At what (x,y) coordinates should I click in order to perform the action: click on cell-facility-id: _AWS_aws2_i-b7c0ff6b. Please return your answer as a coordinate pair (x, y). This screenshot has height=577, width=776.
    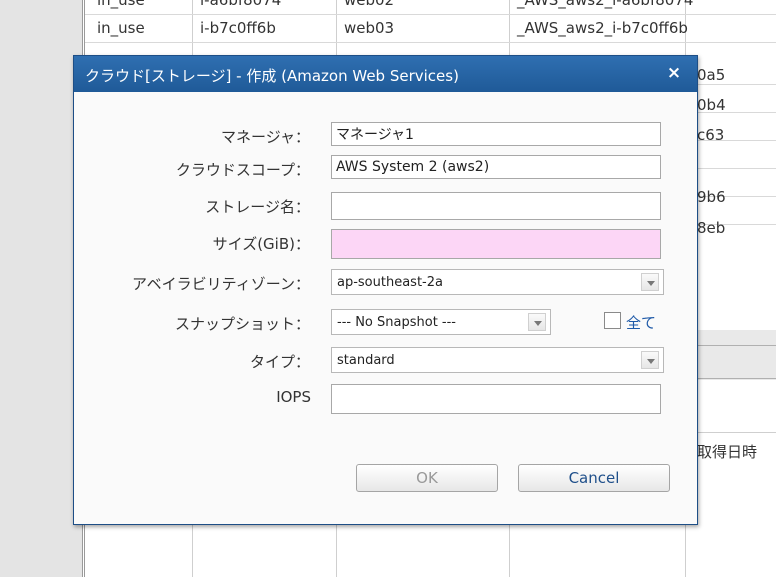
    Looking at the image, I should click on (602, 28).